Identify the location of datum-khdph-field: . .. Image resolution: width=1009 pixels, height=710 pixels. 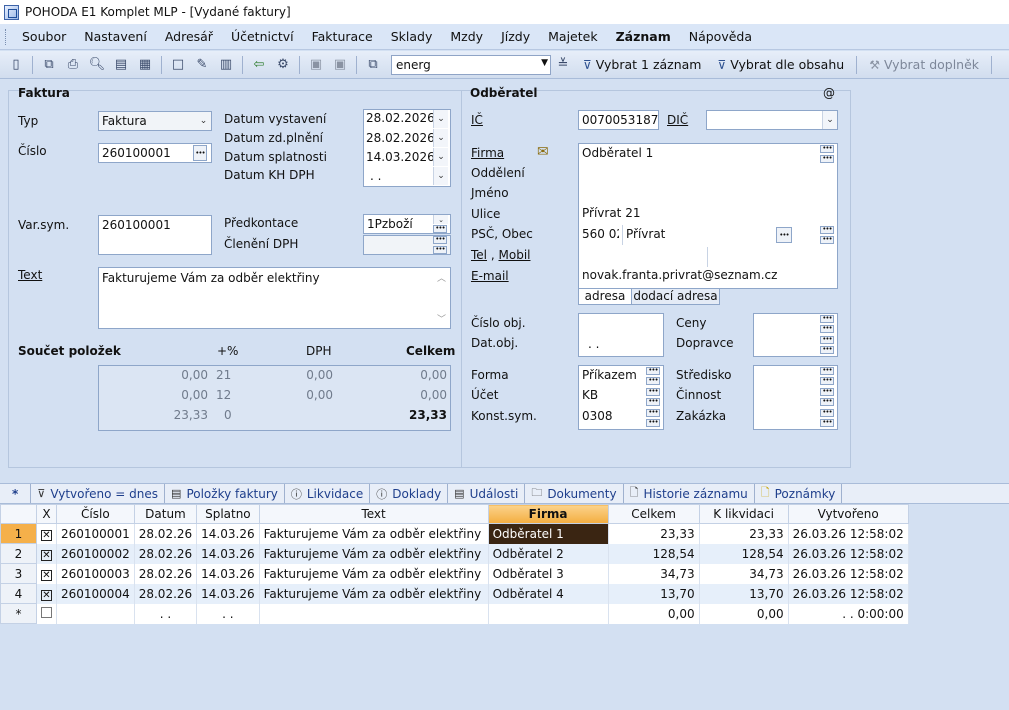
(401, 177).